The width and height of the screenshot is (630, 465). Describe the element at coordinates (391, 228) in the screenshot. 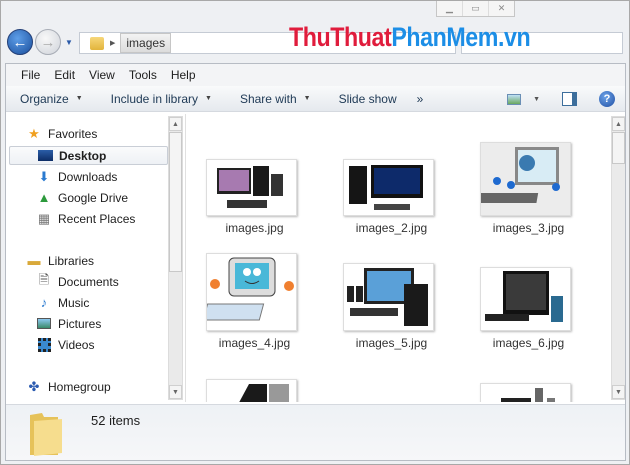

I see `file-name: images_2.jpg` at that location.